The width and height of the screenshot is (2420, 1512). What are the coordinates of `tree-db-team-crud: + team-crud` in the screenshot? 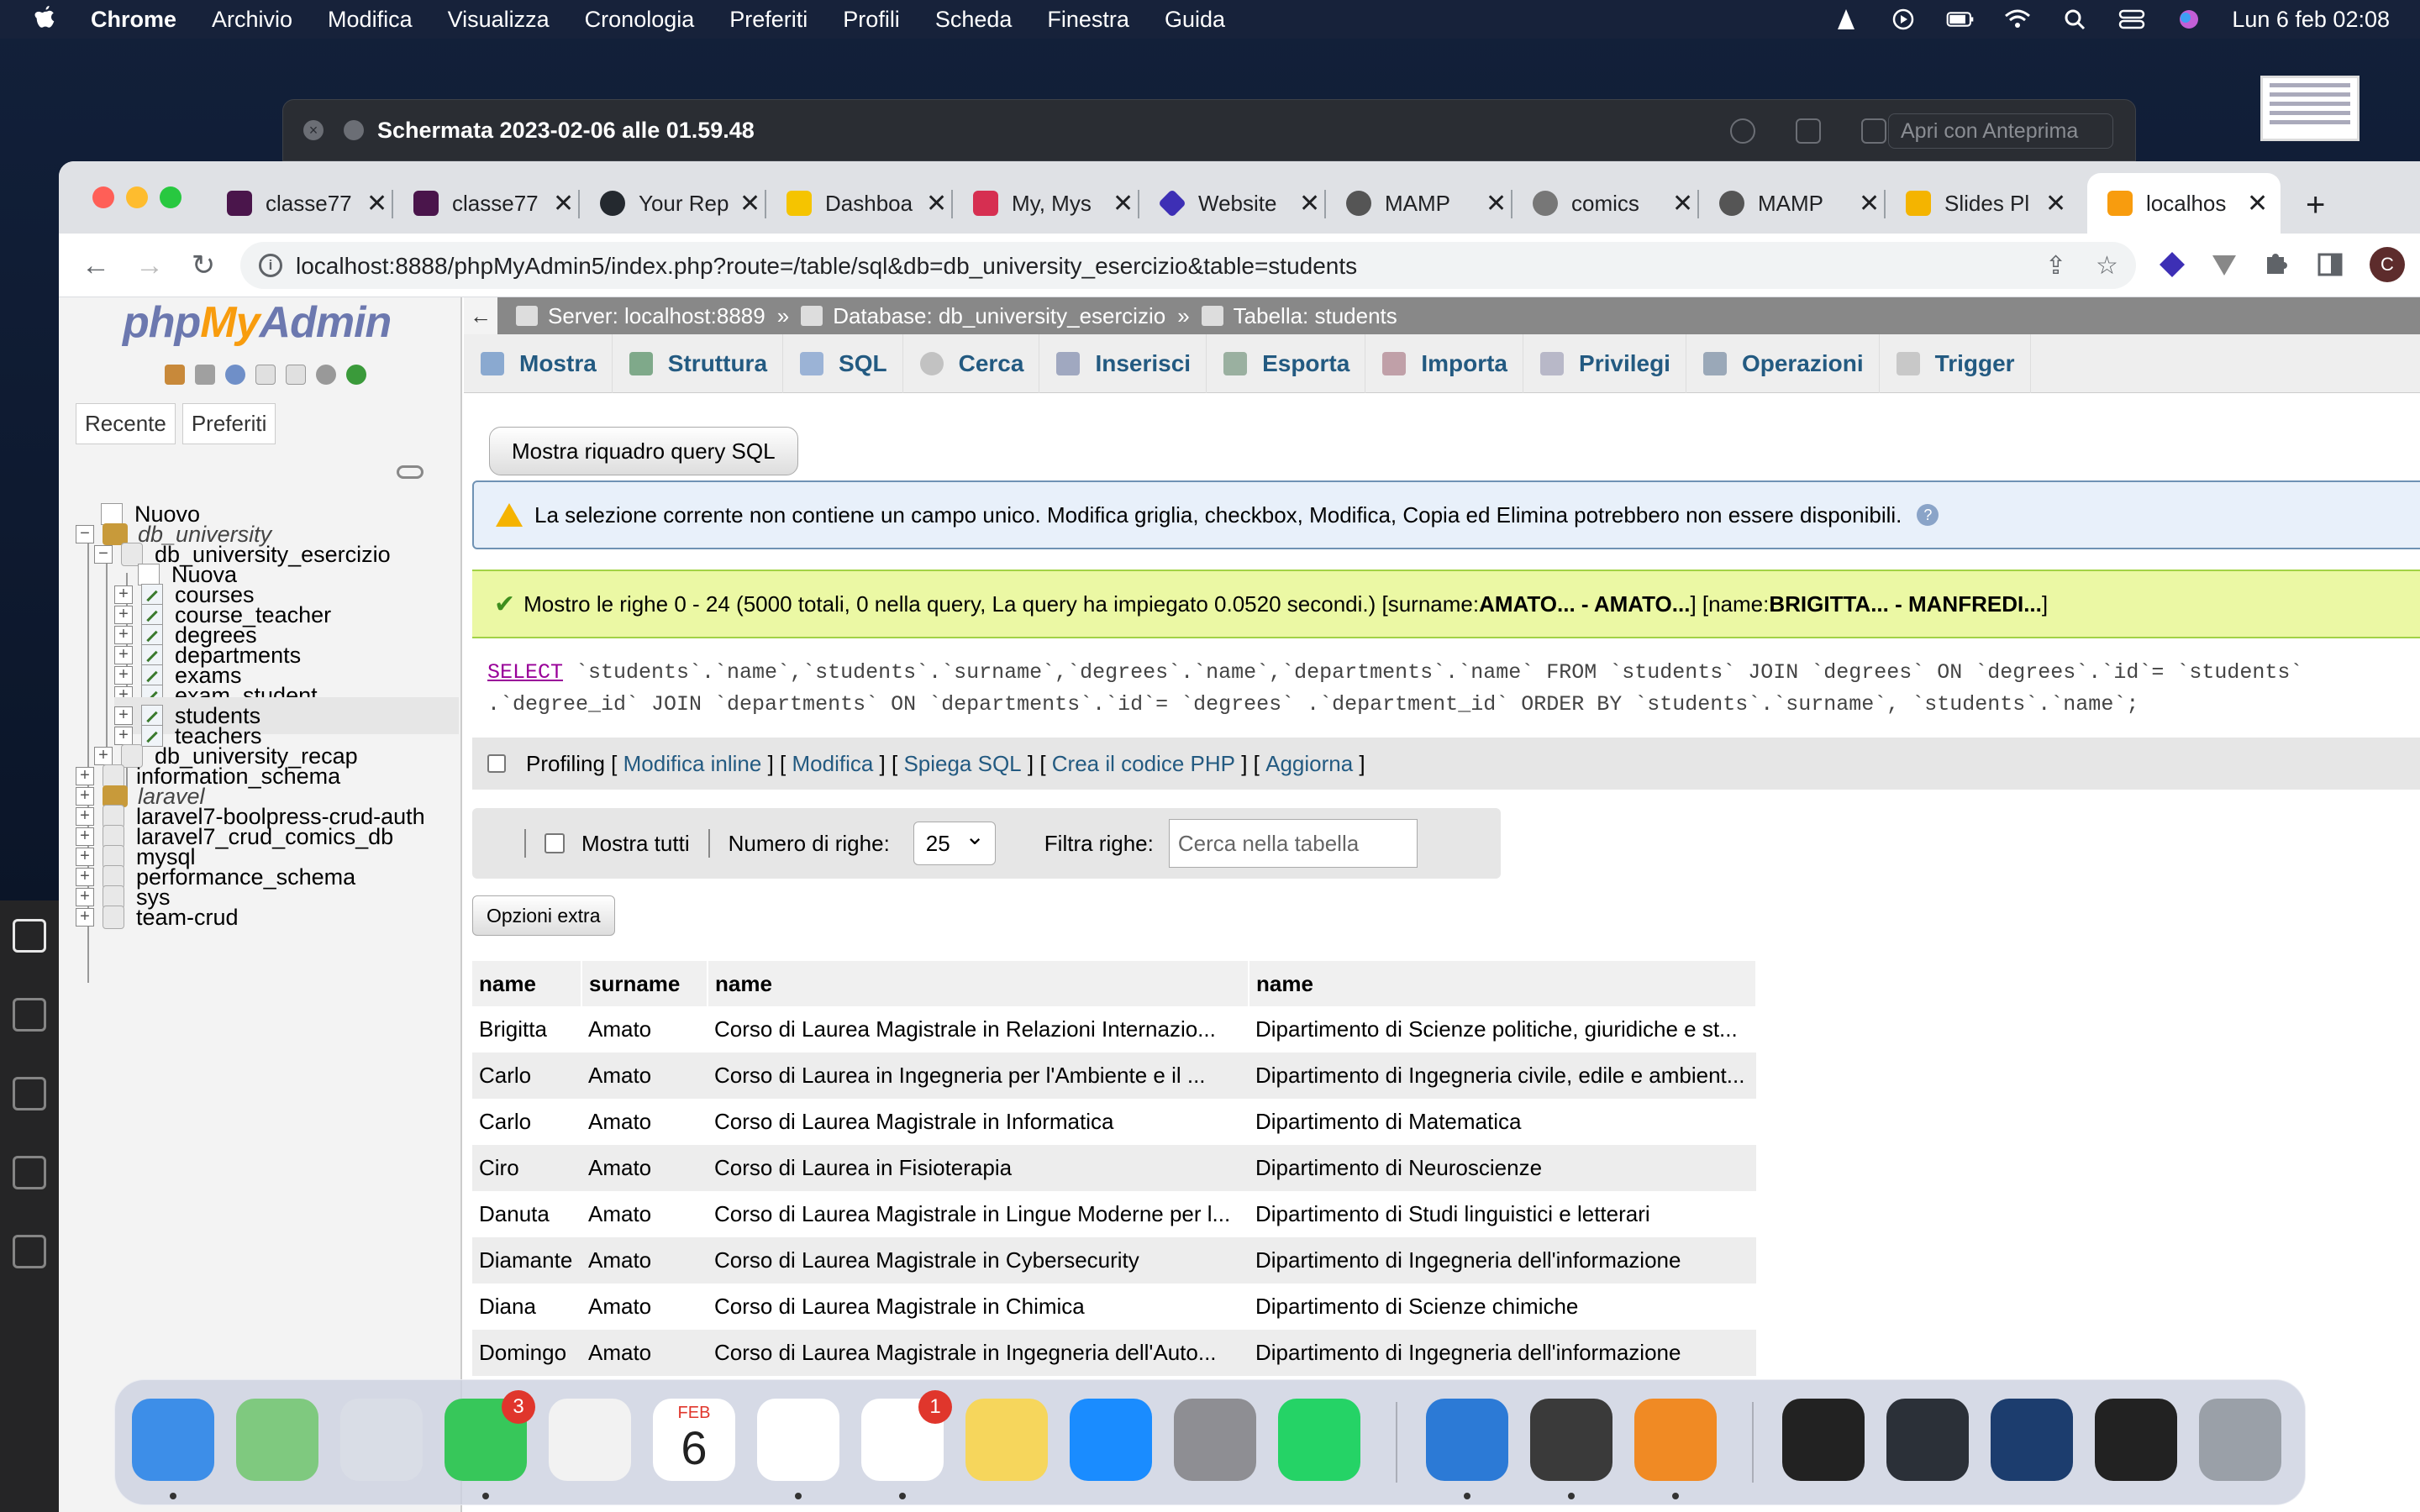 It's located at (157, 917).